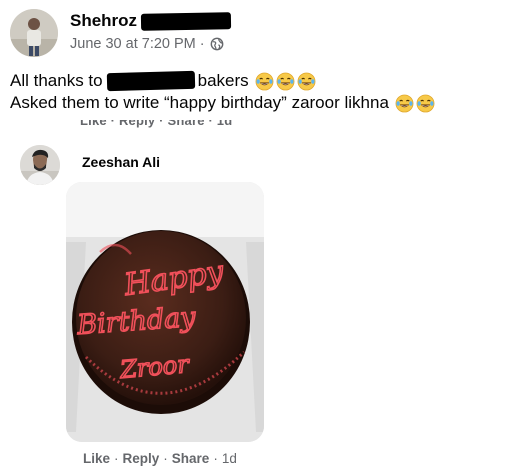 The width and height of the screenshot is (524, 473). I want to click on post-line-1-prefix: All thanks to, so click(56, 80).